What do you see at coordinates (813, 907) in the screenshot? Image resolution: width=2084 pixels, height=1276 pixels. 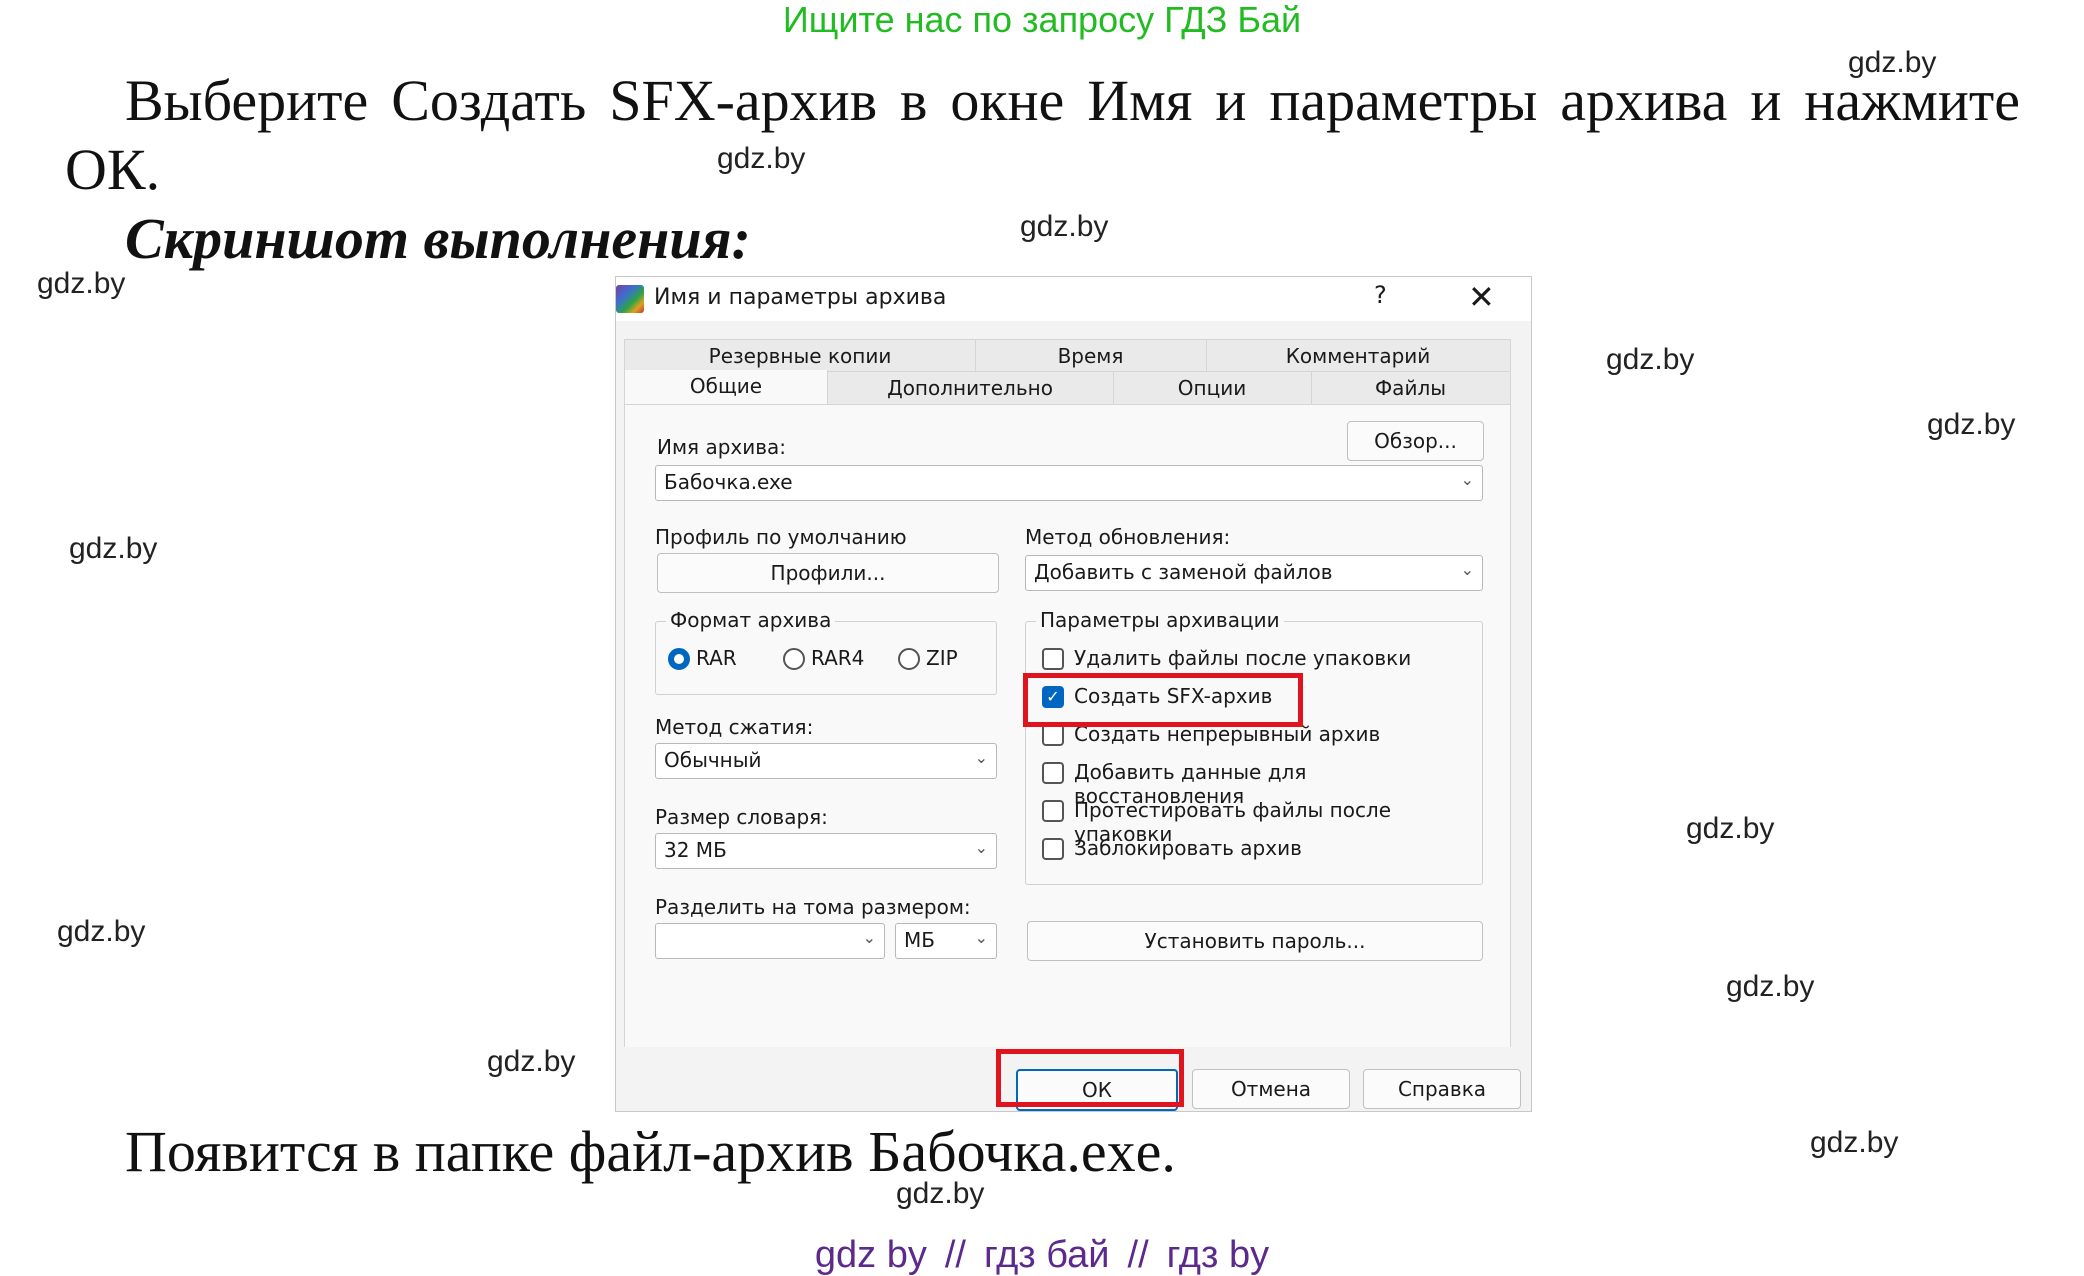 I see `split-label: Разделить на тома размером:` at bounding box center [813, 907].